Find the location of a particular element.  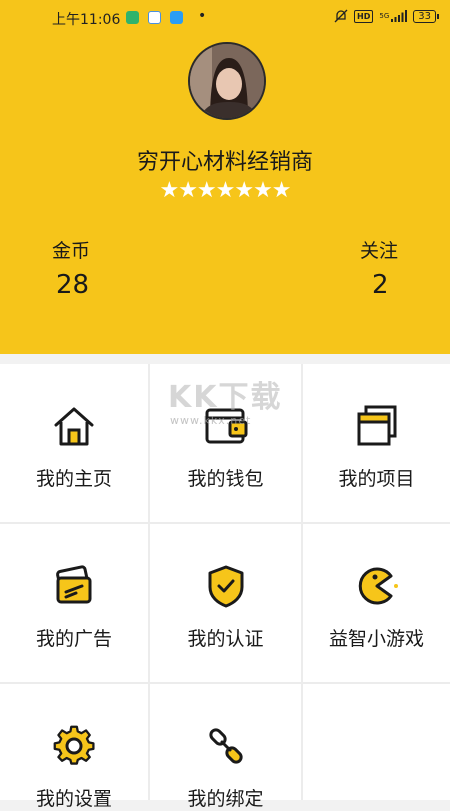

home-icon is located at coordinates (74, 426).